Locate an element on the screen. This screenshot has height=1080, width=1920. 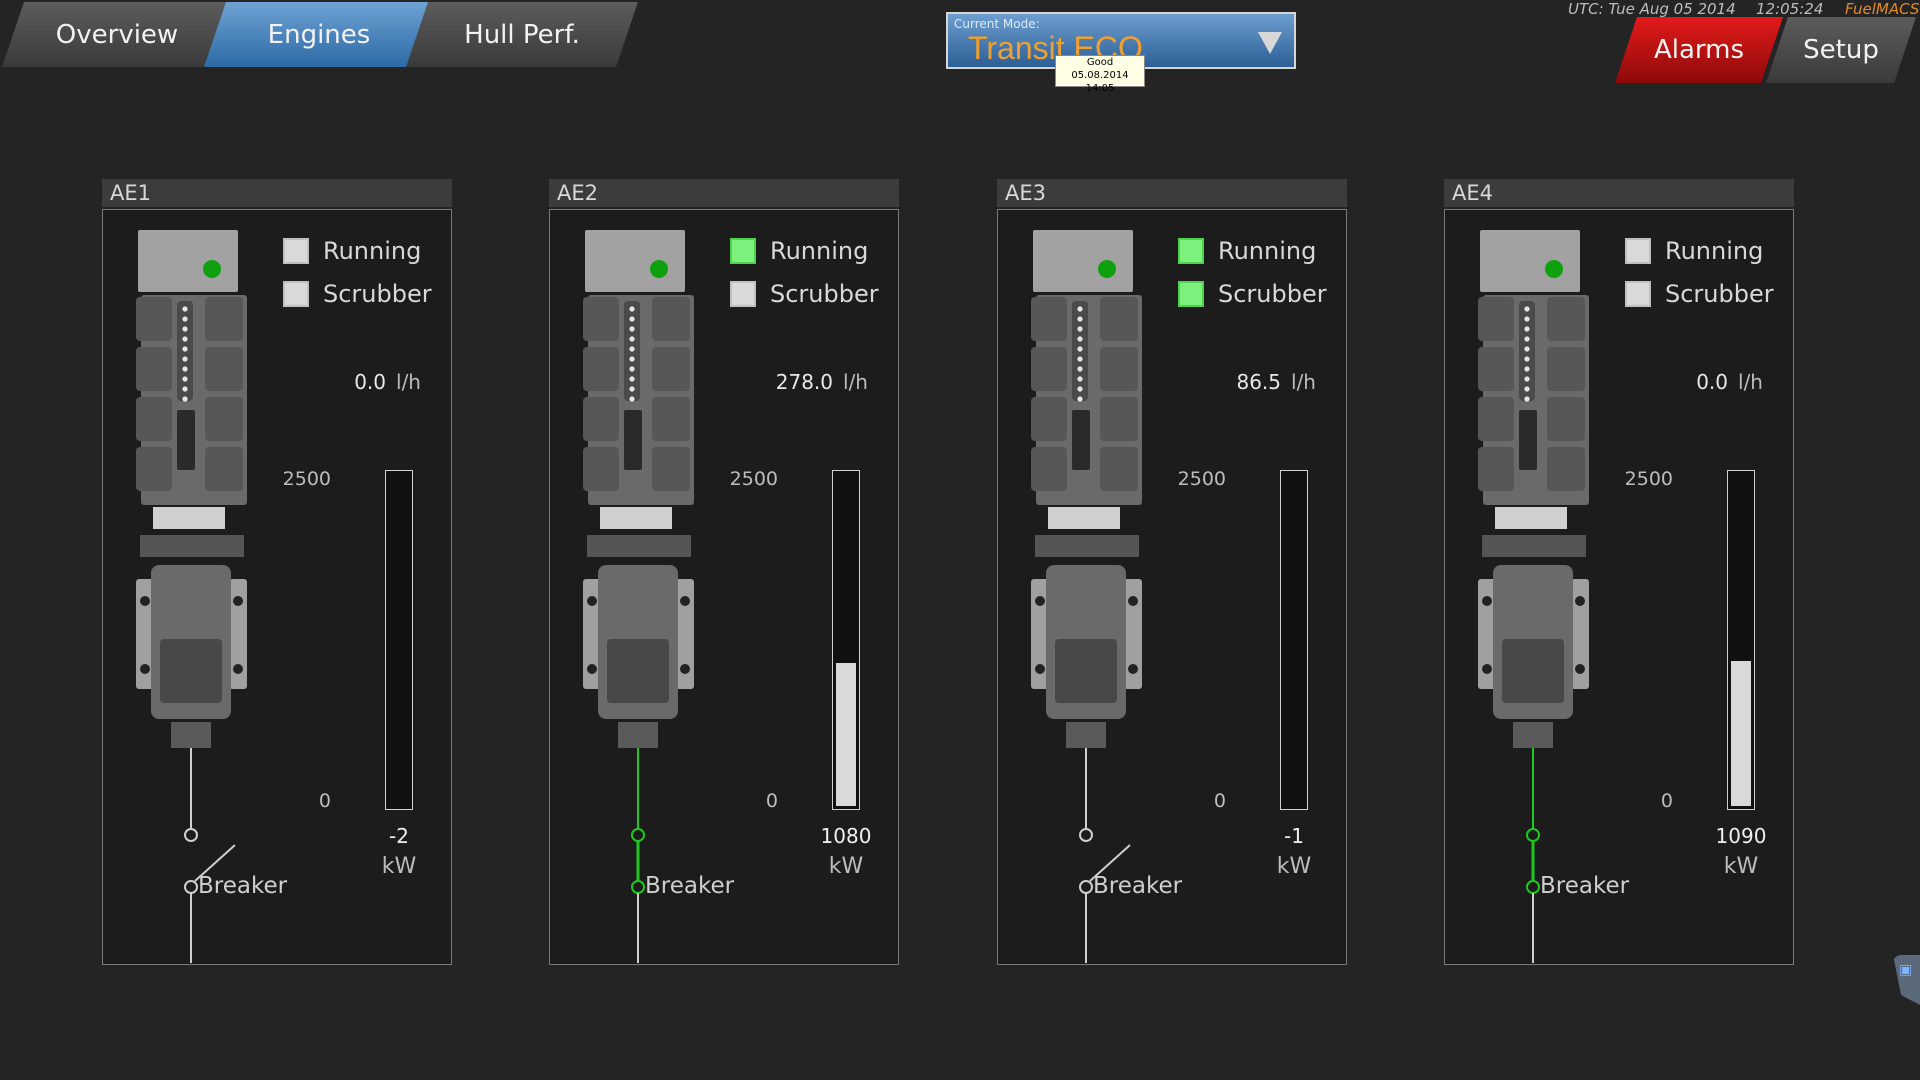
utc-time: 12:05:24 is located at coordinates (1790, 9).